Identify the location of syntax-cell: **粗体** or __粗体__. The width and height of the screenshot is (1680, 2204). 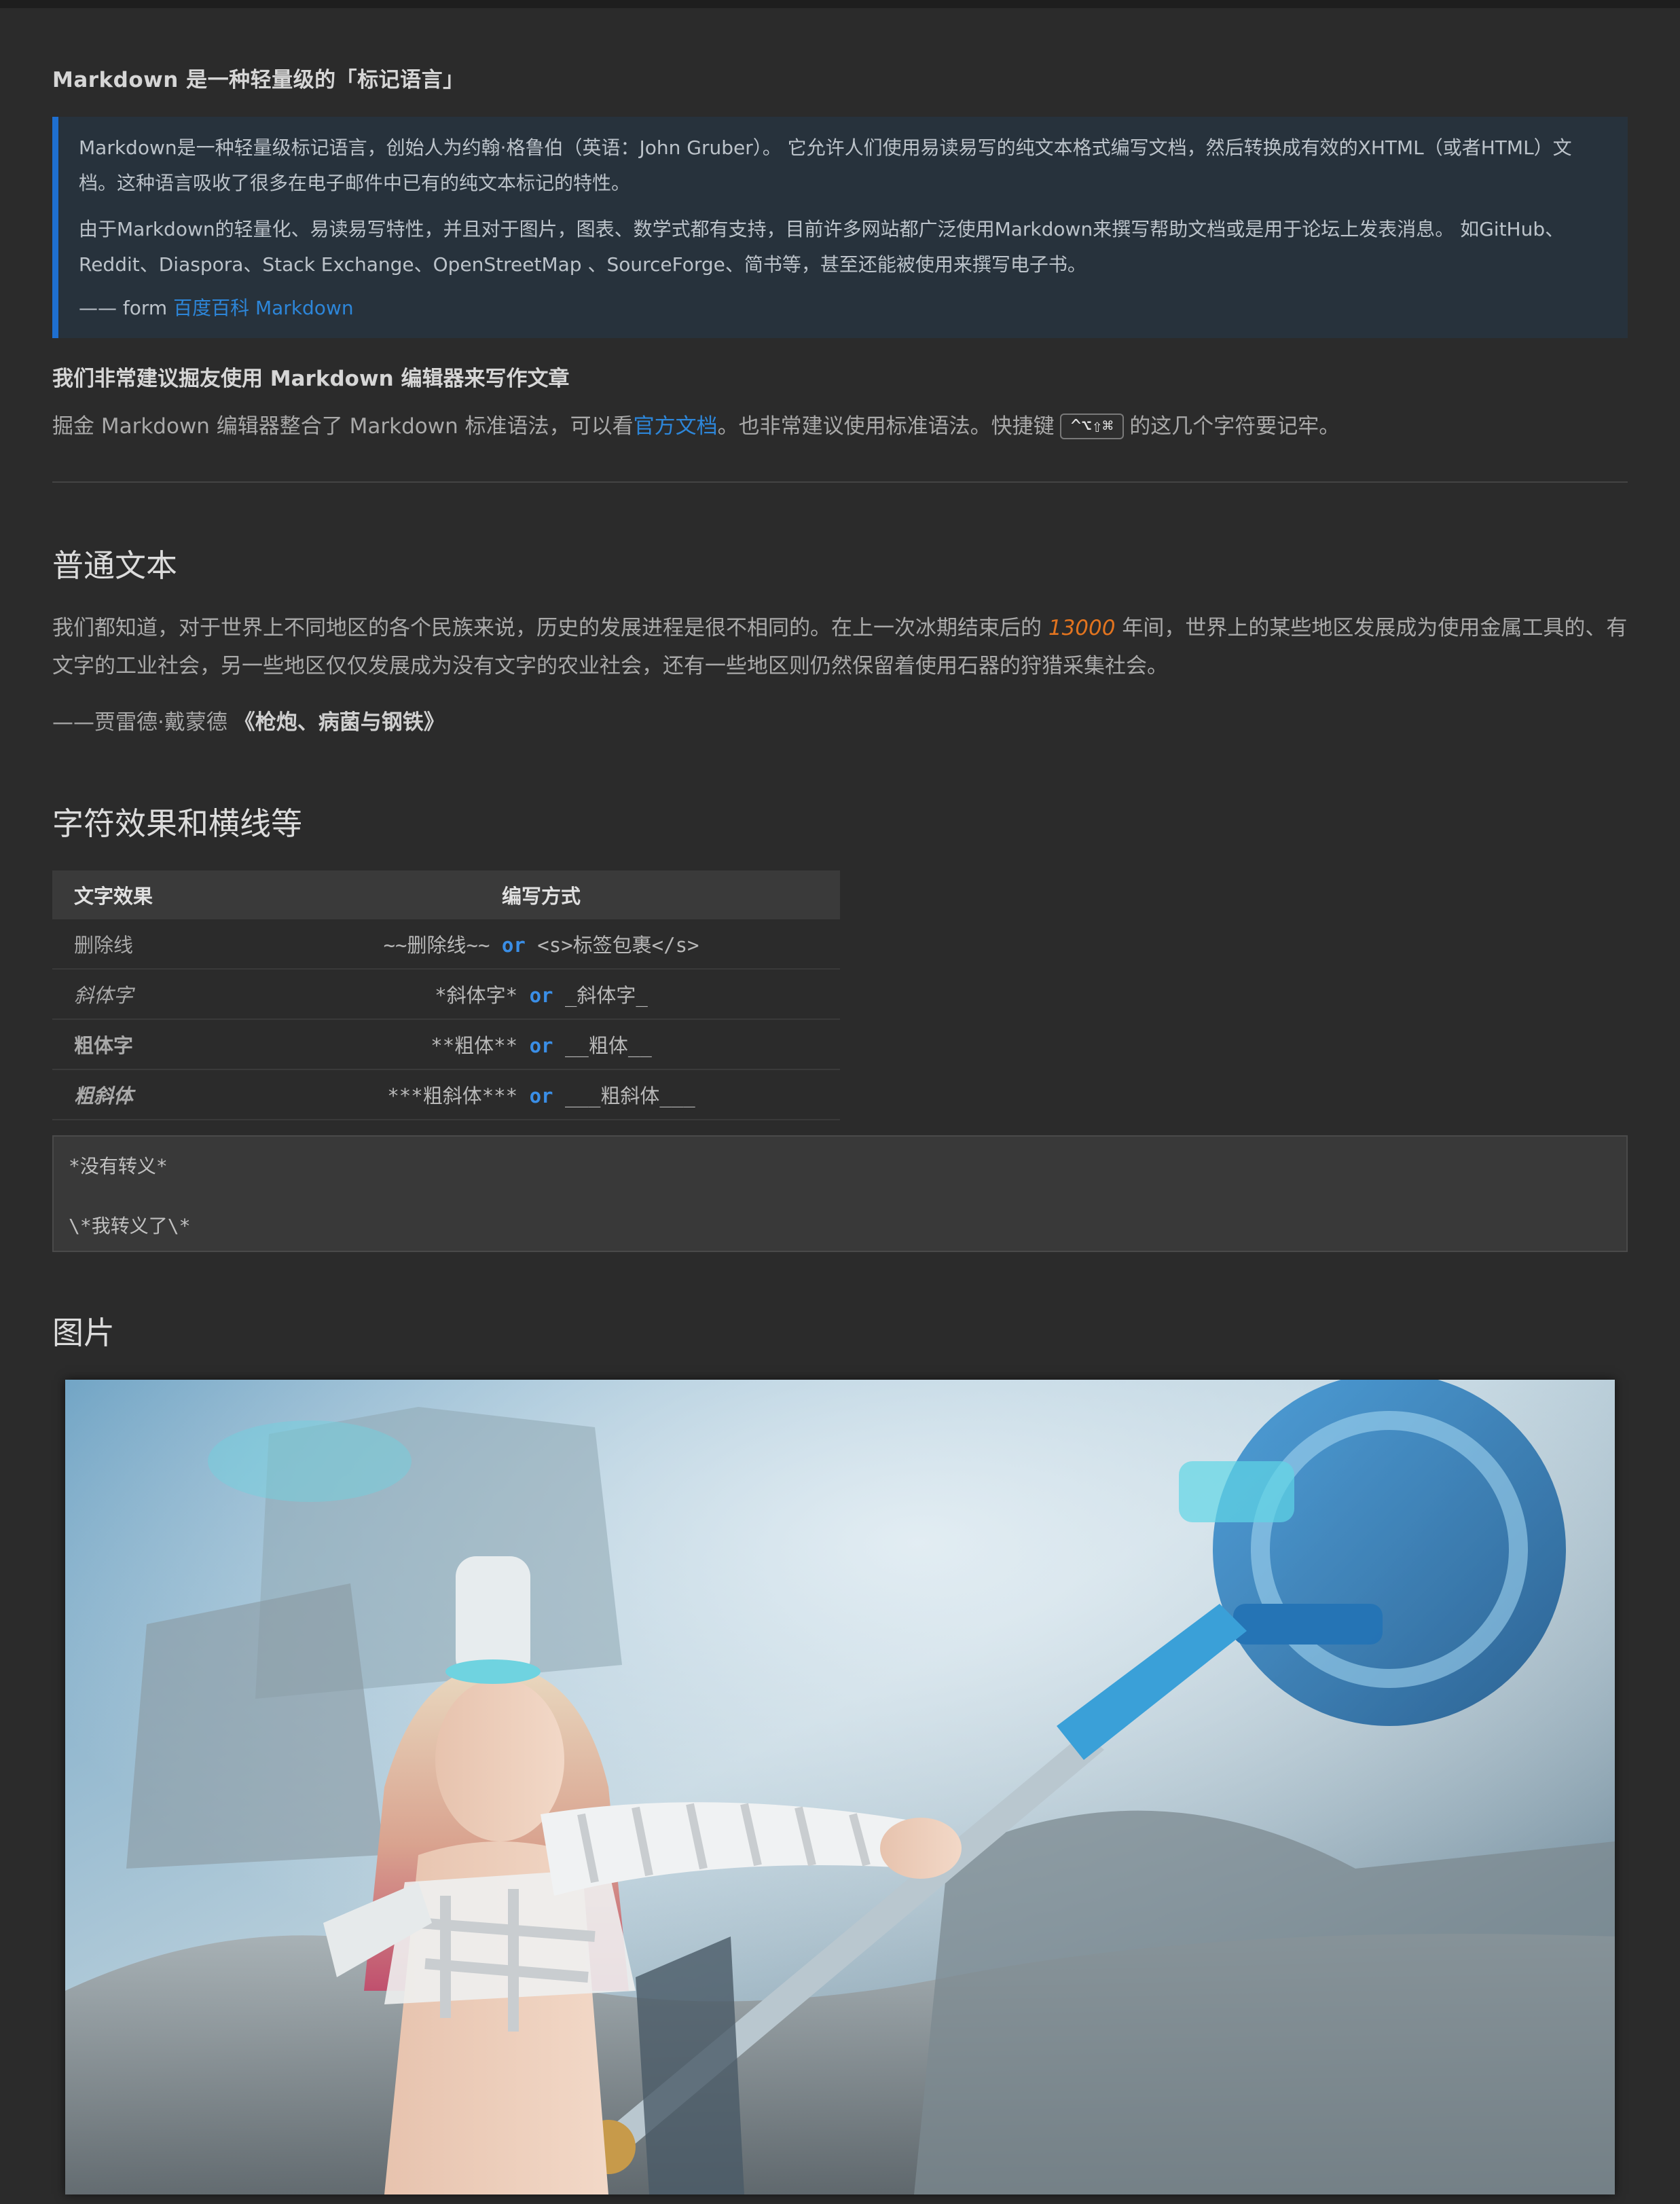
(542, 1044).